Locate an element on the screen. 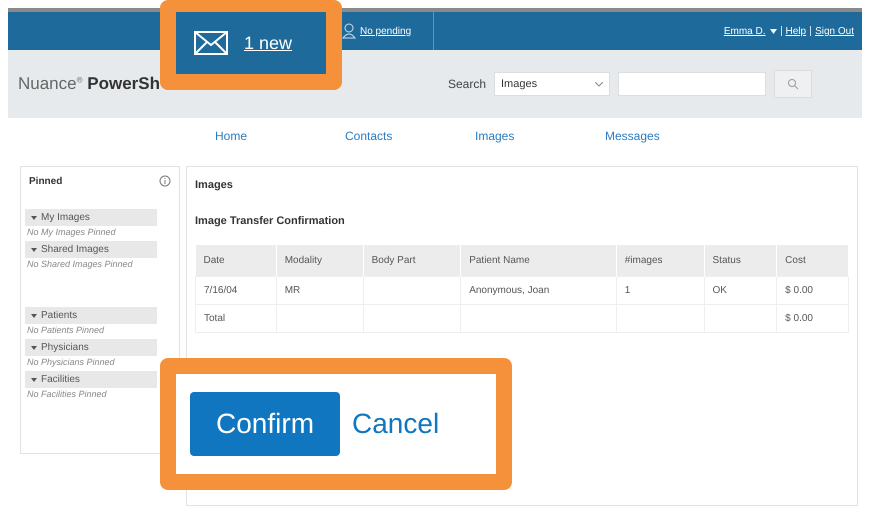 This screenshot has width=870, height=512. empty-note: No Facilities Pinned is located at coordinates (67, 394).